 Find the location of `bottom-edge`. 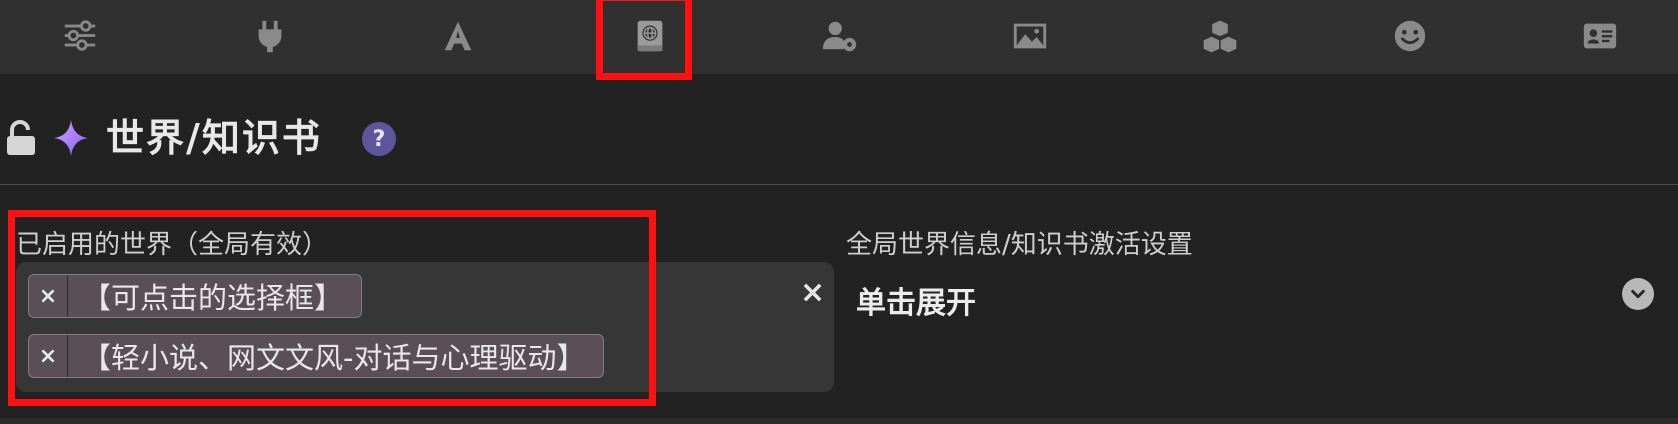

bottom-edge is located at coordinates (839, 421).